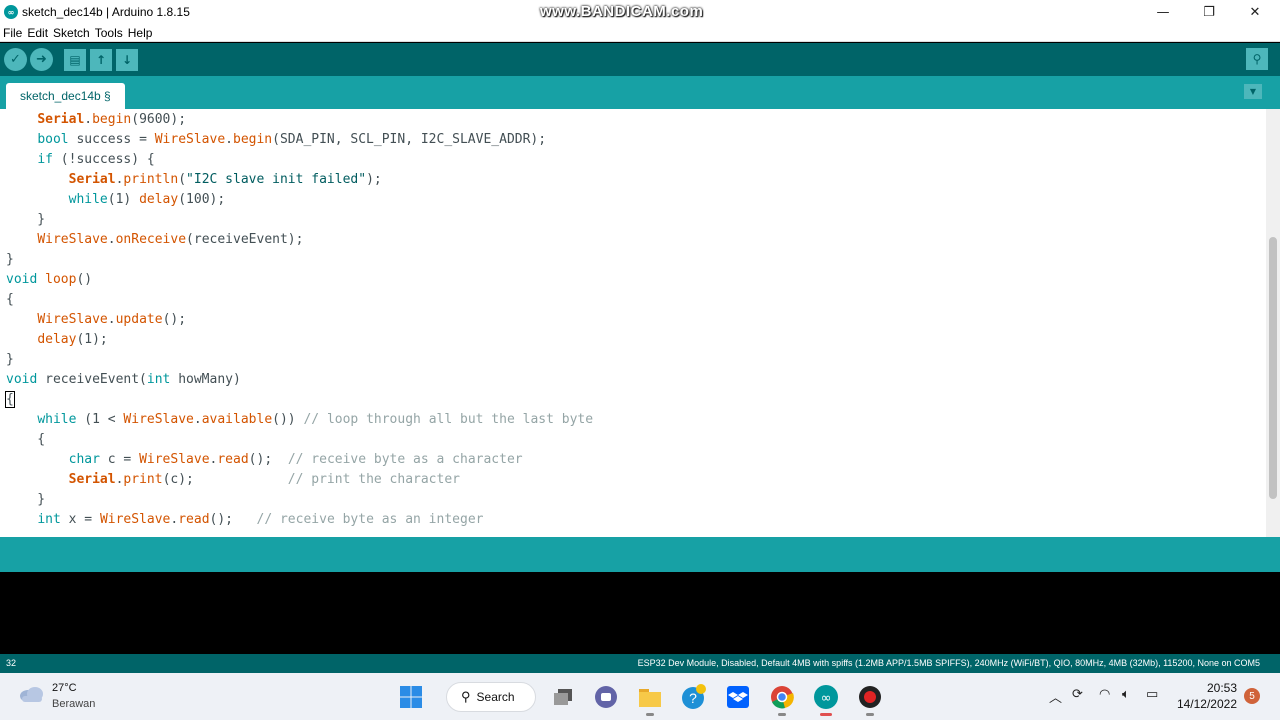 The width and height of the screenshot is (1280, 720). Describe the element at coordinates (1222, 688) in the screenshot. I see `clock-time: 20:53` at that location.